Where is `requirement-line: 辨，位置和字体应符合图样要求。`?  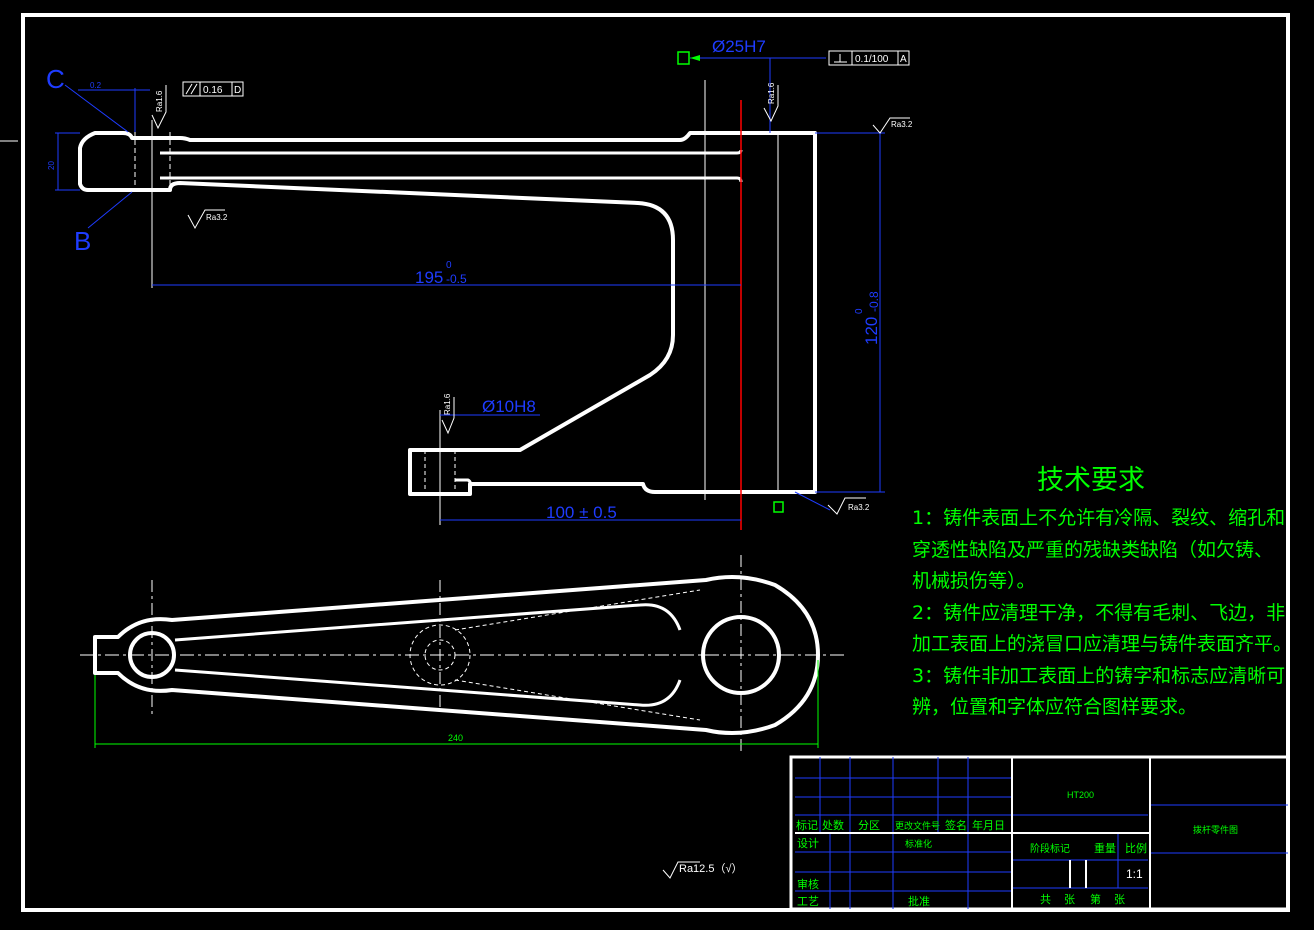 requirement-line: 辨，位置和字体应符合图样要求。 is located at coordinates (1055, 707).